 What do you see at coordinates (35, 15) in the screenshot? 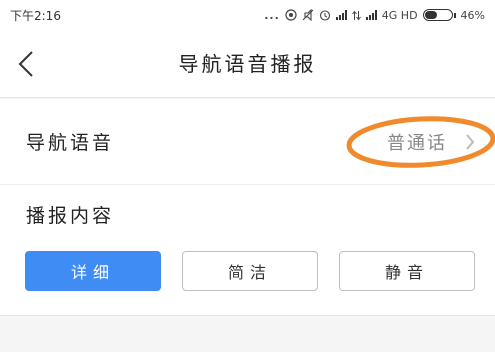
I see `status-time: 下午2:16` at bounding box center [35, 15].